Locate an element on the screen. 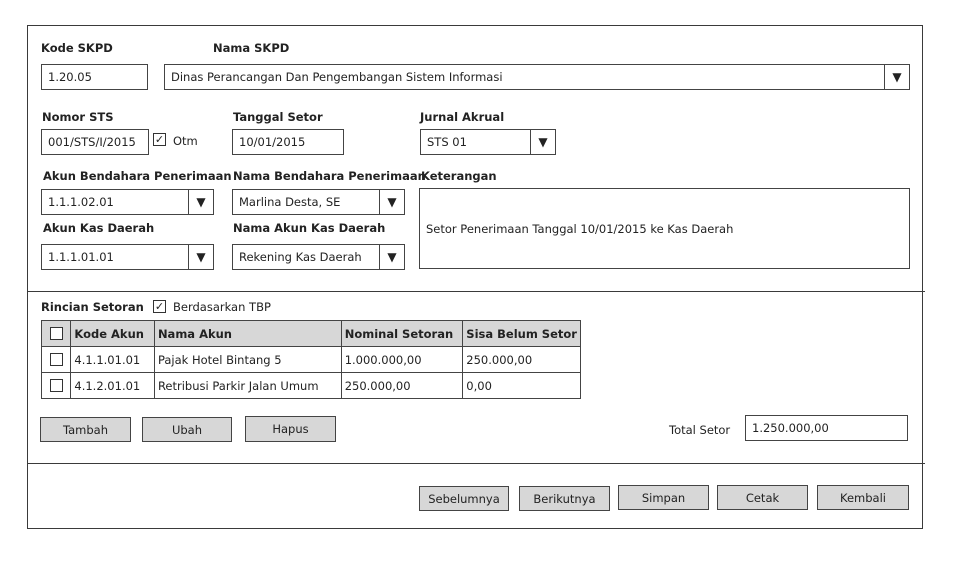  jurnal-akrual-value: STS 01 is located at coordinates (447, 142).